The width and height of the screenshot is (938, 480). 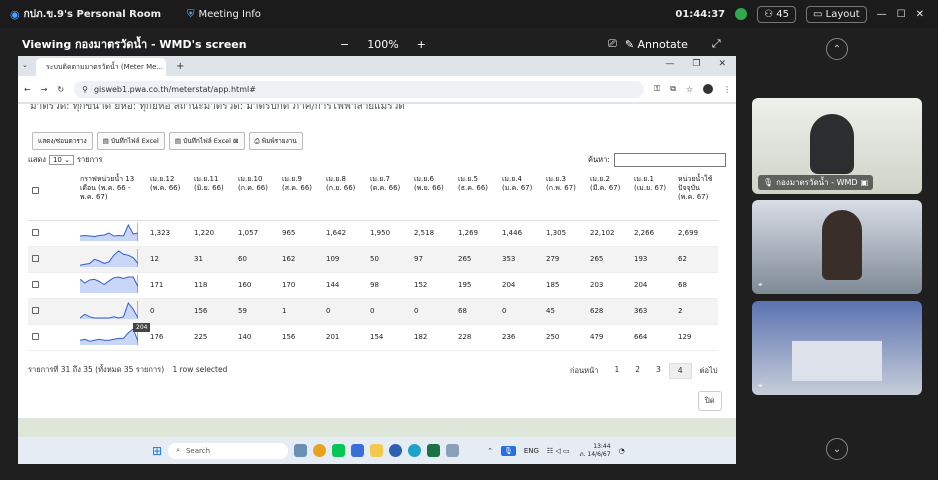 What do you see at coordinates (708, 89) in the screenshot?
I see `profile-icon` at bounding box center [708, 89].